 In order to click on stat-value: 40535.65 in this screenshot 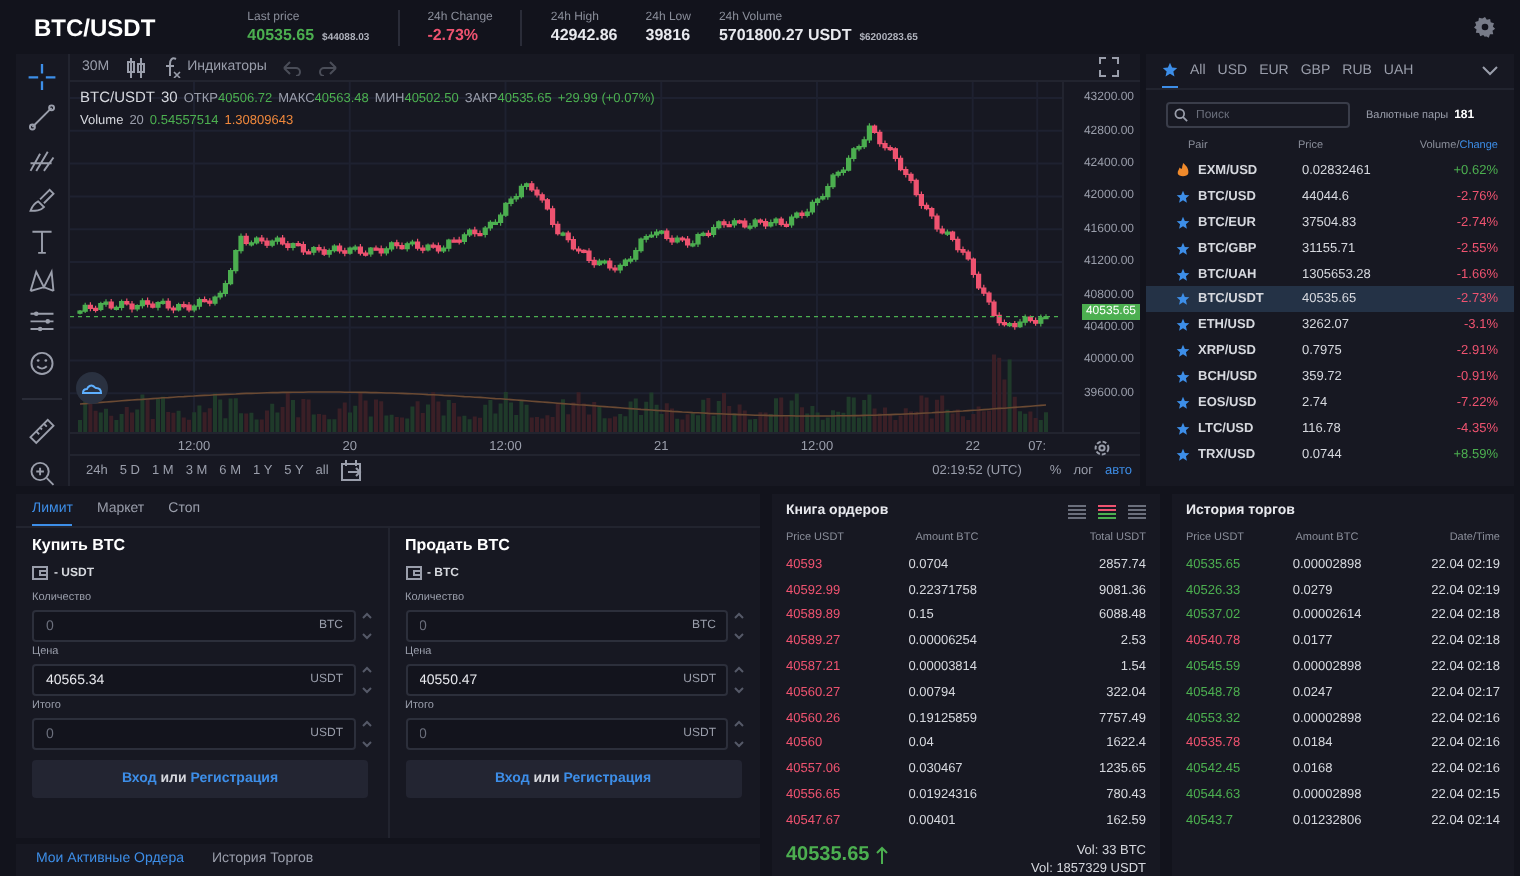, I will do `click(281, 34)`.